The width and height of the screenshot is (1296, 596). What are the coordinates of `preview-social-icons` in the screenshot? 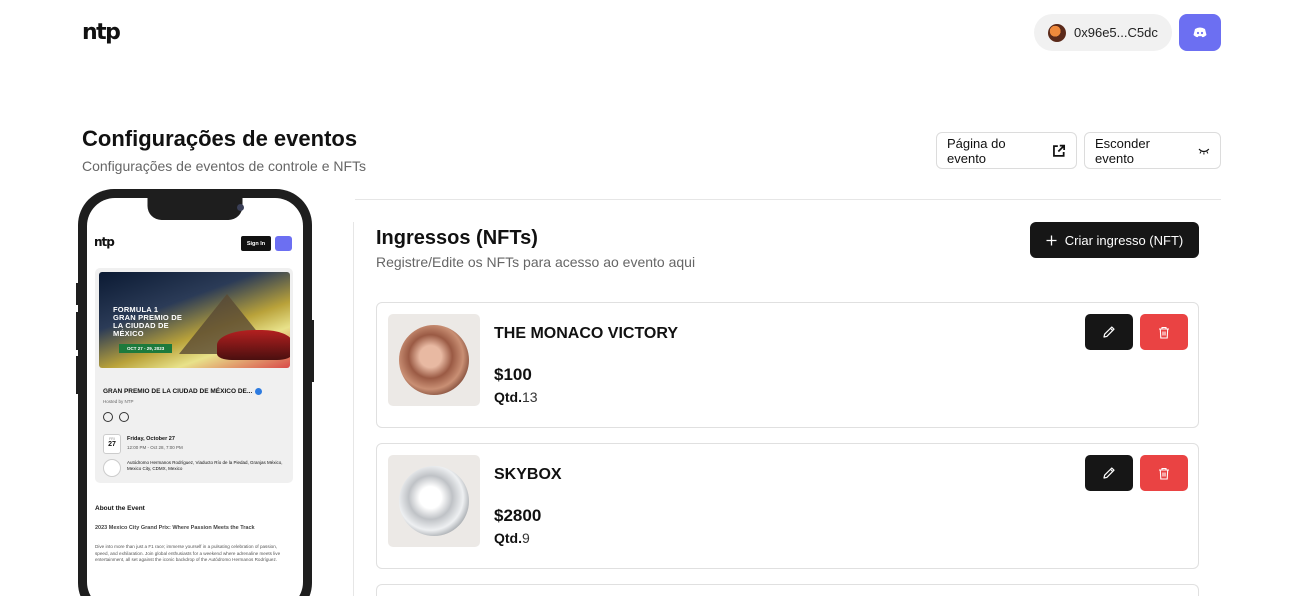 It's located at (116, 417).